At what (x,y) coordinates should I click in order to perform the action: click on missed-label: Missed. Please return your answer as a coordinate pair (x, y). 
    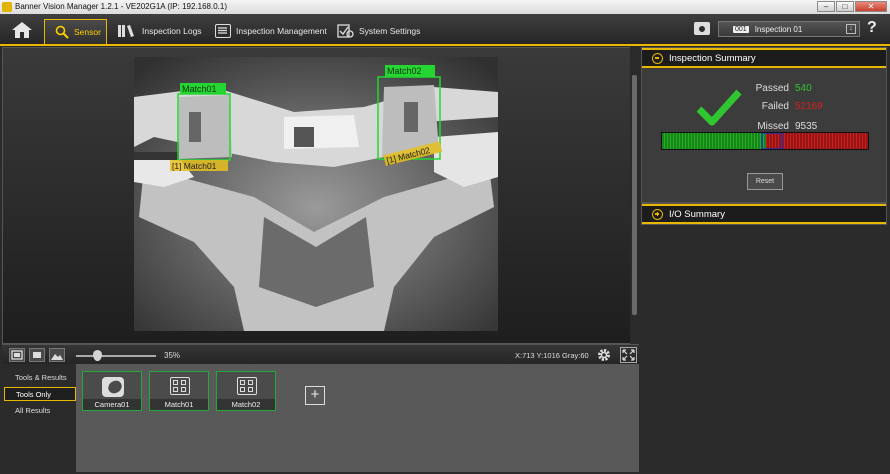
    Looking at the image, I should click on (773, 126).